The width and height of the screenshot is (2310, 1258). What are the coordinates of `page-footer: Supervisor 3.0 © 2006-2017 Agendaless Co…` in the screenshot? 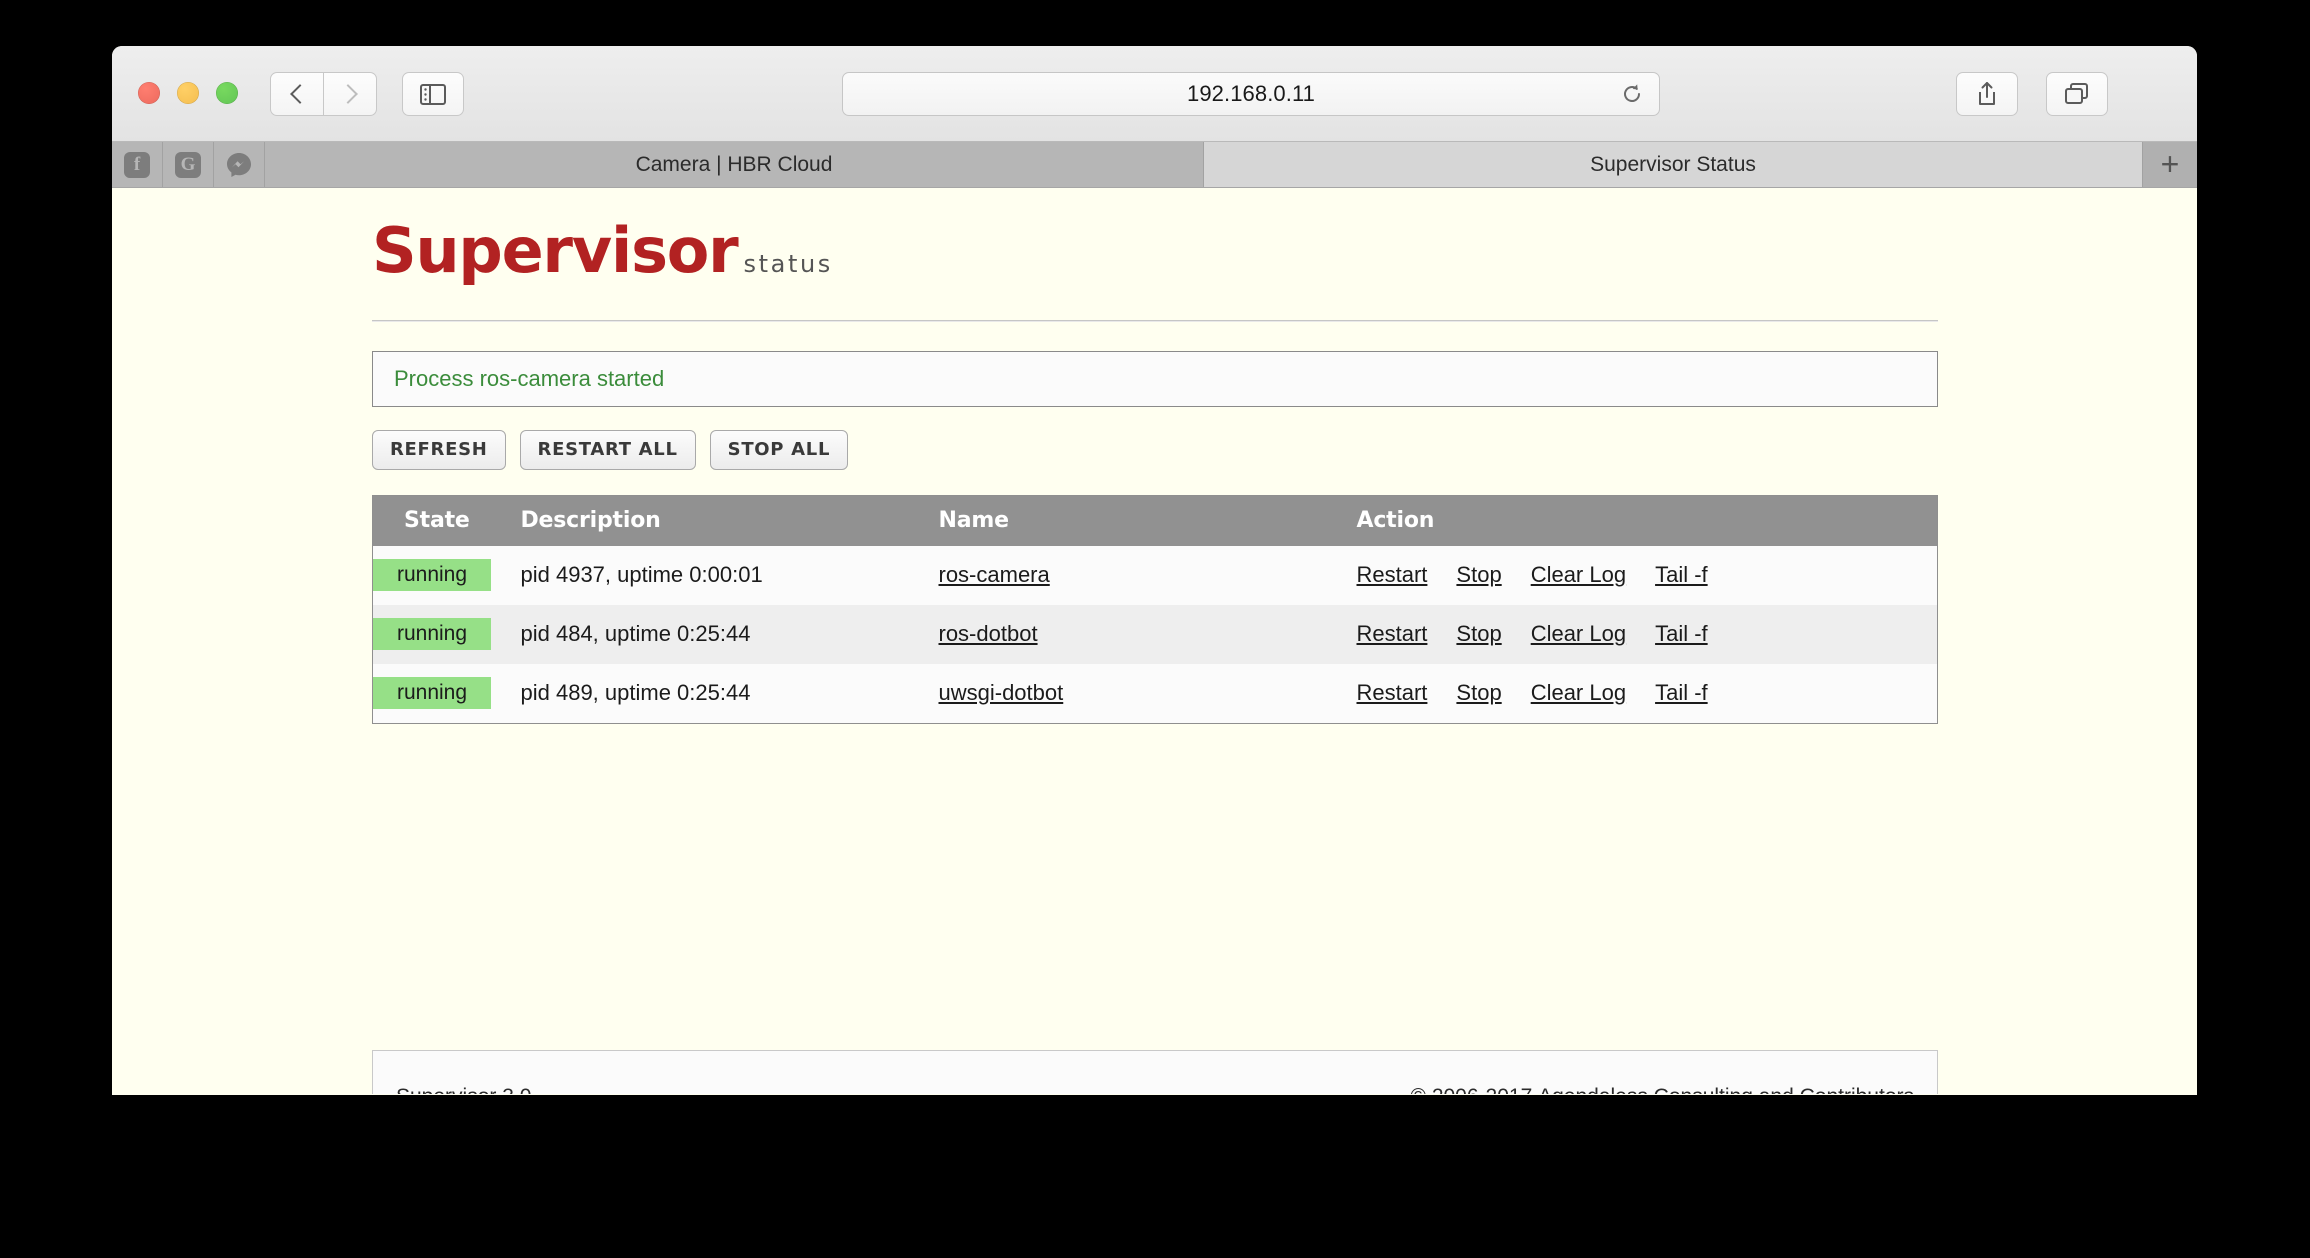 It's located at (1155, 1072).